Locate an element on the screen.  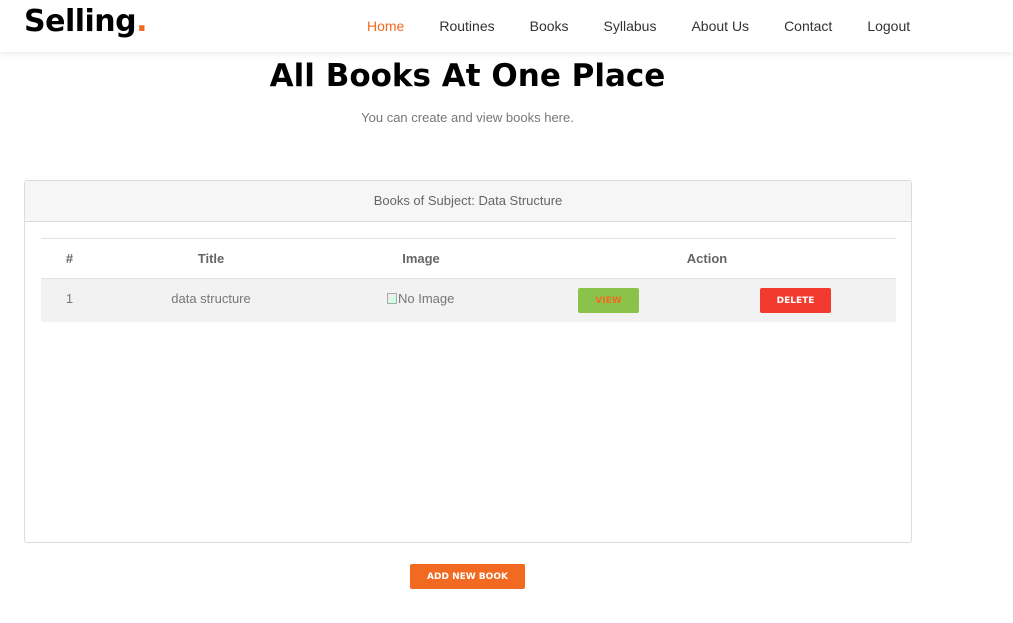
column-header-image: Image is located at coordinates (421, 258).